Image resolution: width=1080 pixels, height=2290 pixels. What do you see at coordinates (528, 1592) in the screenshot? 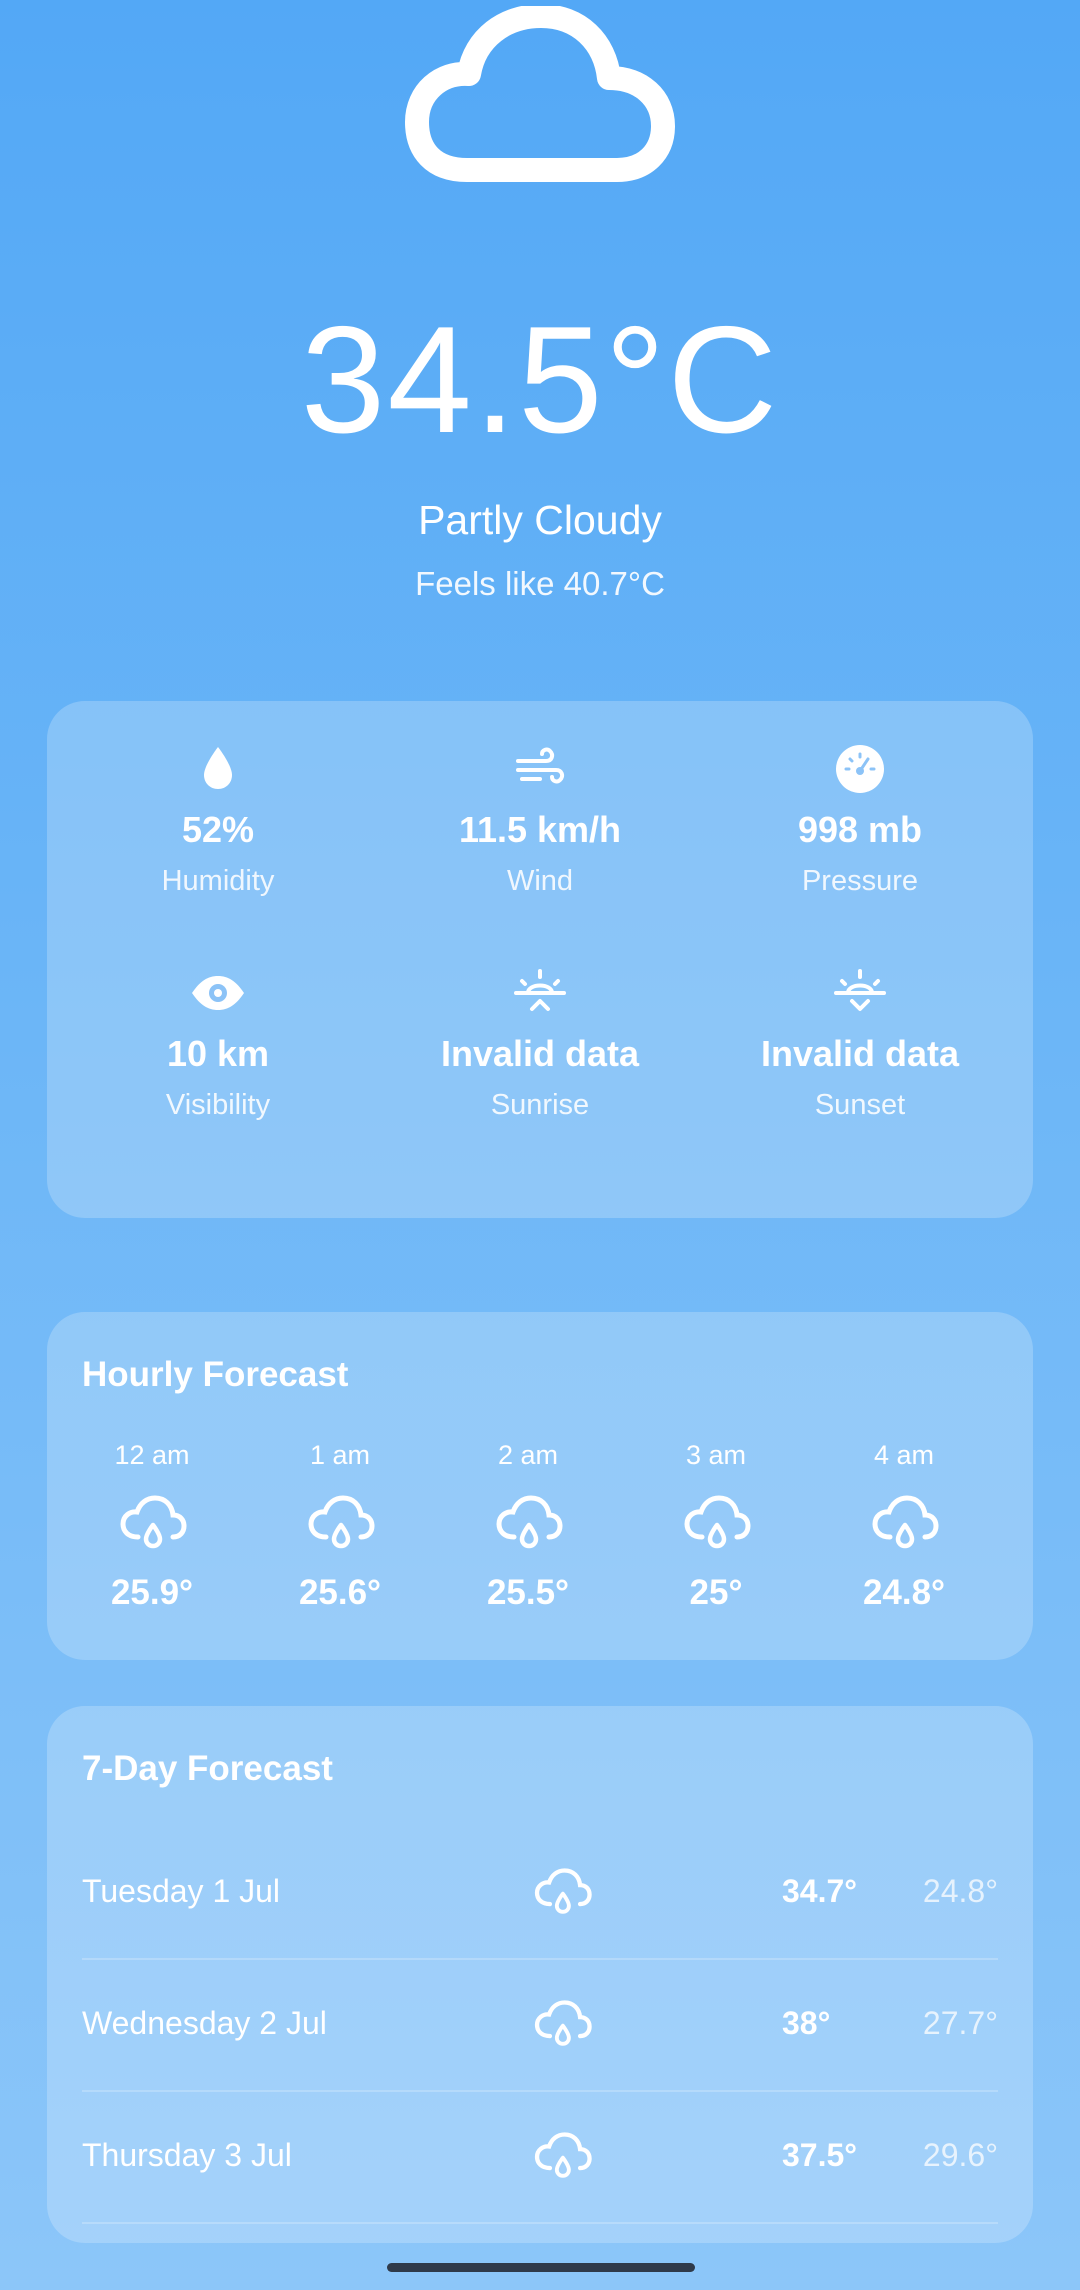
I see `hour-temperature: 25.5°` at bounding box center [528, 1592].